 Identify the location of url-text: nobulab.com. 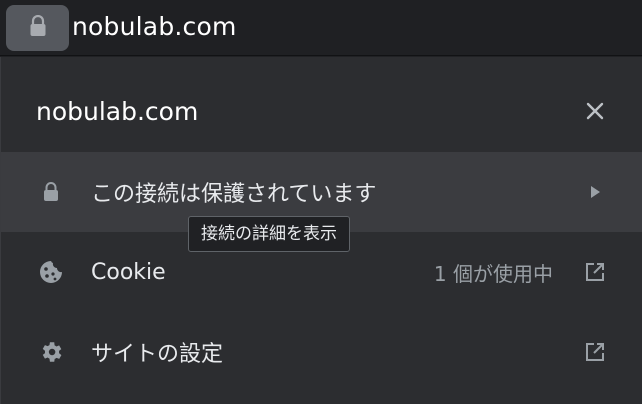
(154, 27).